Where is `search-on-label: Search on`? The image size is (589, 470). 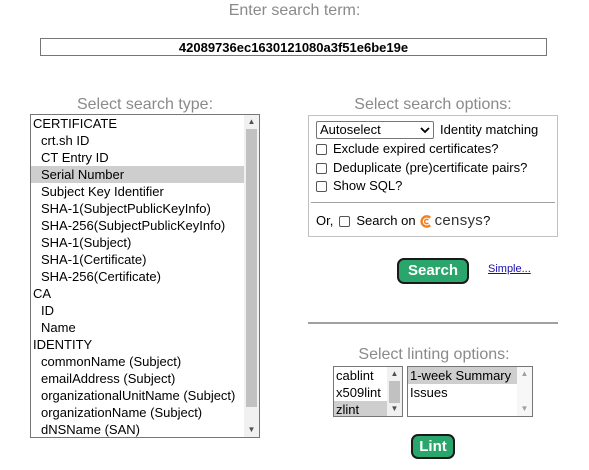 search-on-label: Search on is located at coordinates (386, 220).